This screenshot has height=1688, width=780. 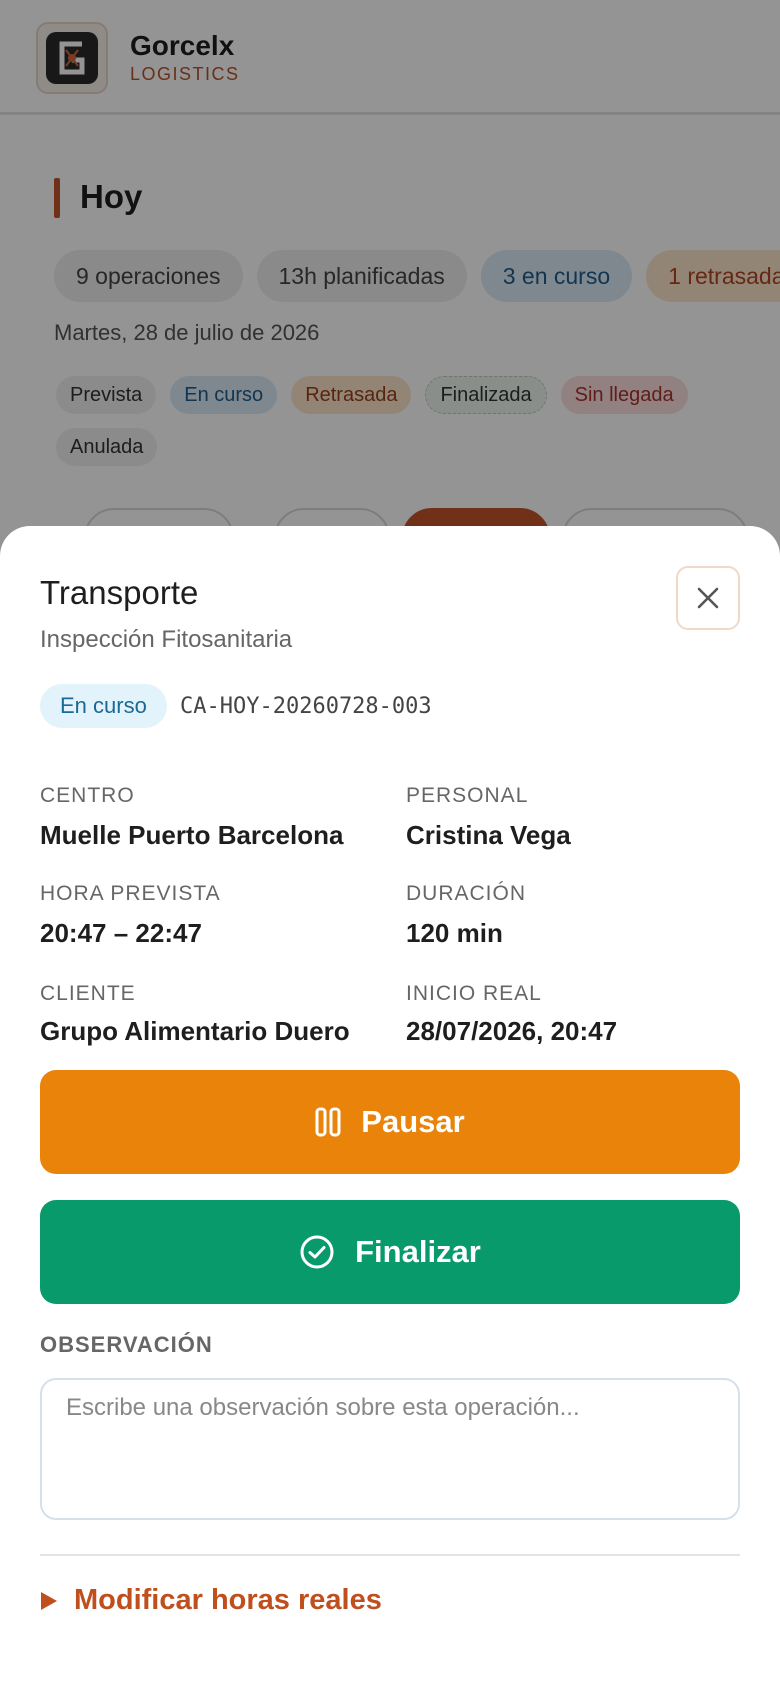 I want to click on close-icon, so click(x=708, y=598).